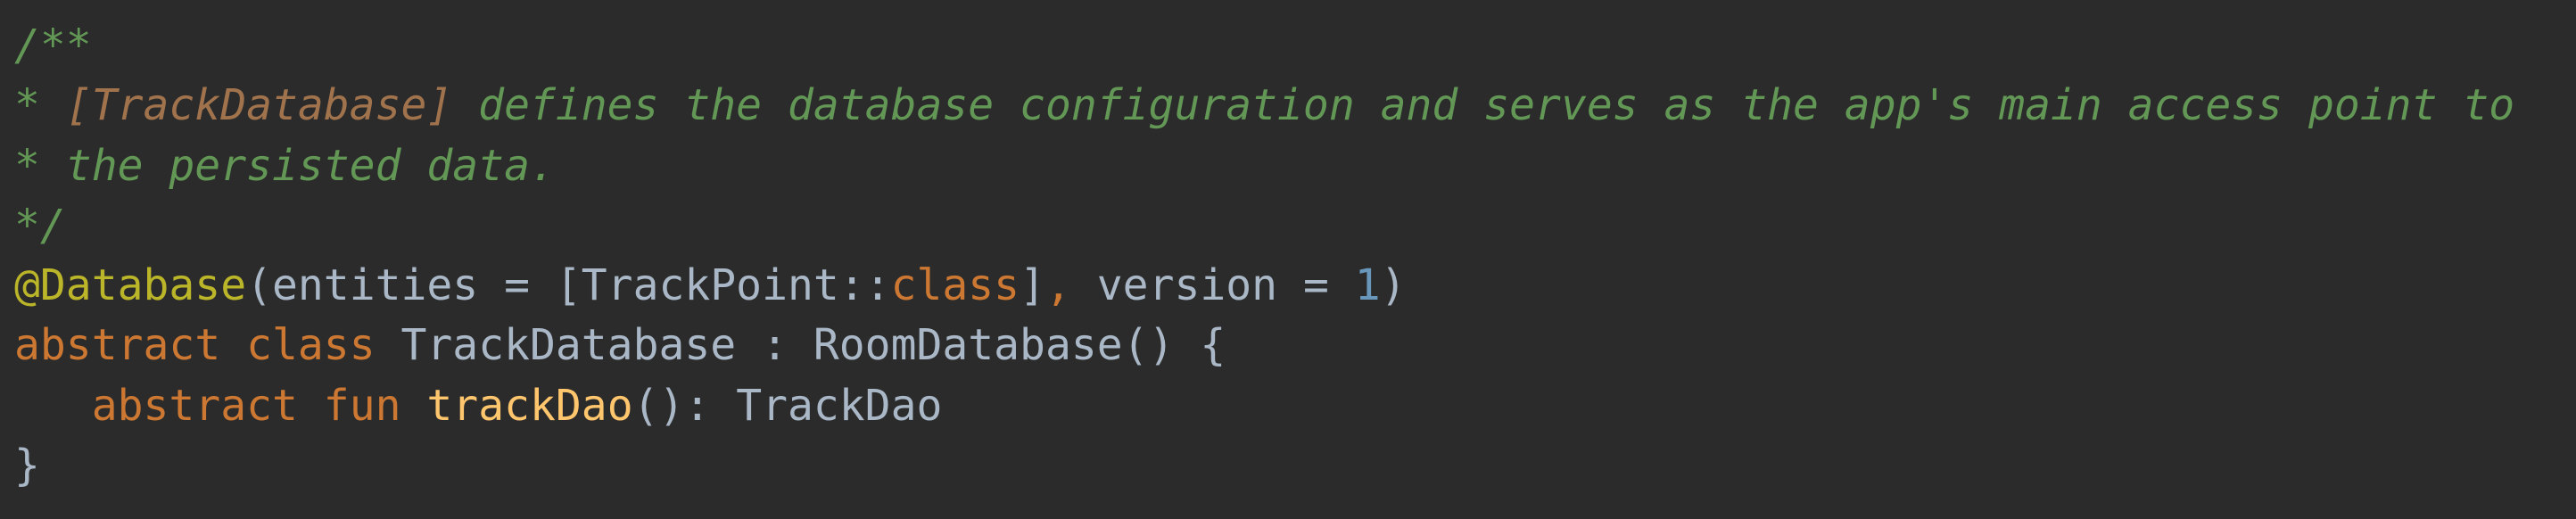 This screenshot has width=2576, height=519. What do you see at coordinates (285, 166) in the screenshot?
I see `doc-comment-text: * the persisted data.` at bounding box center [285, 166].